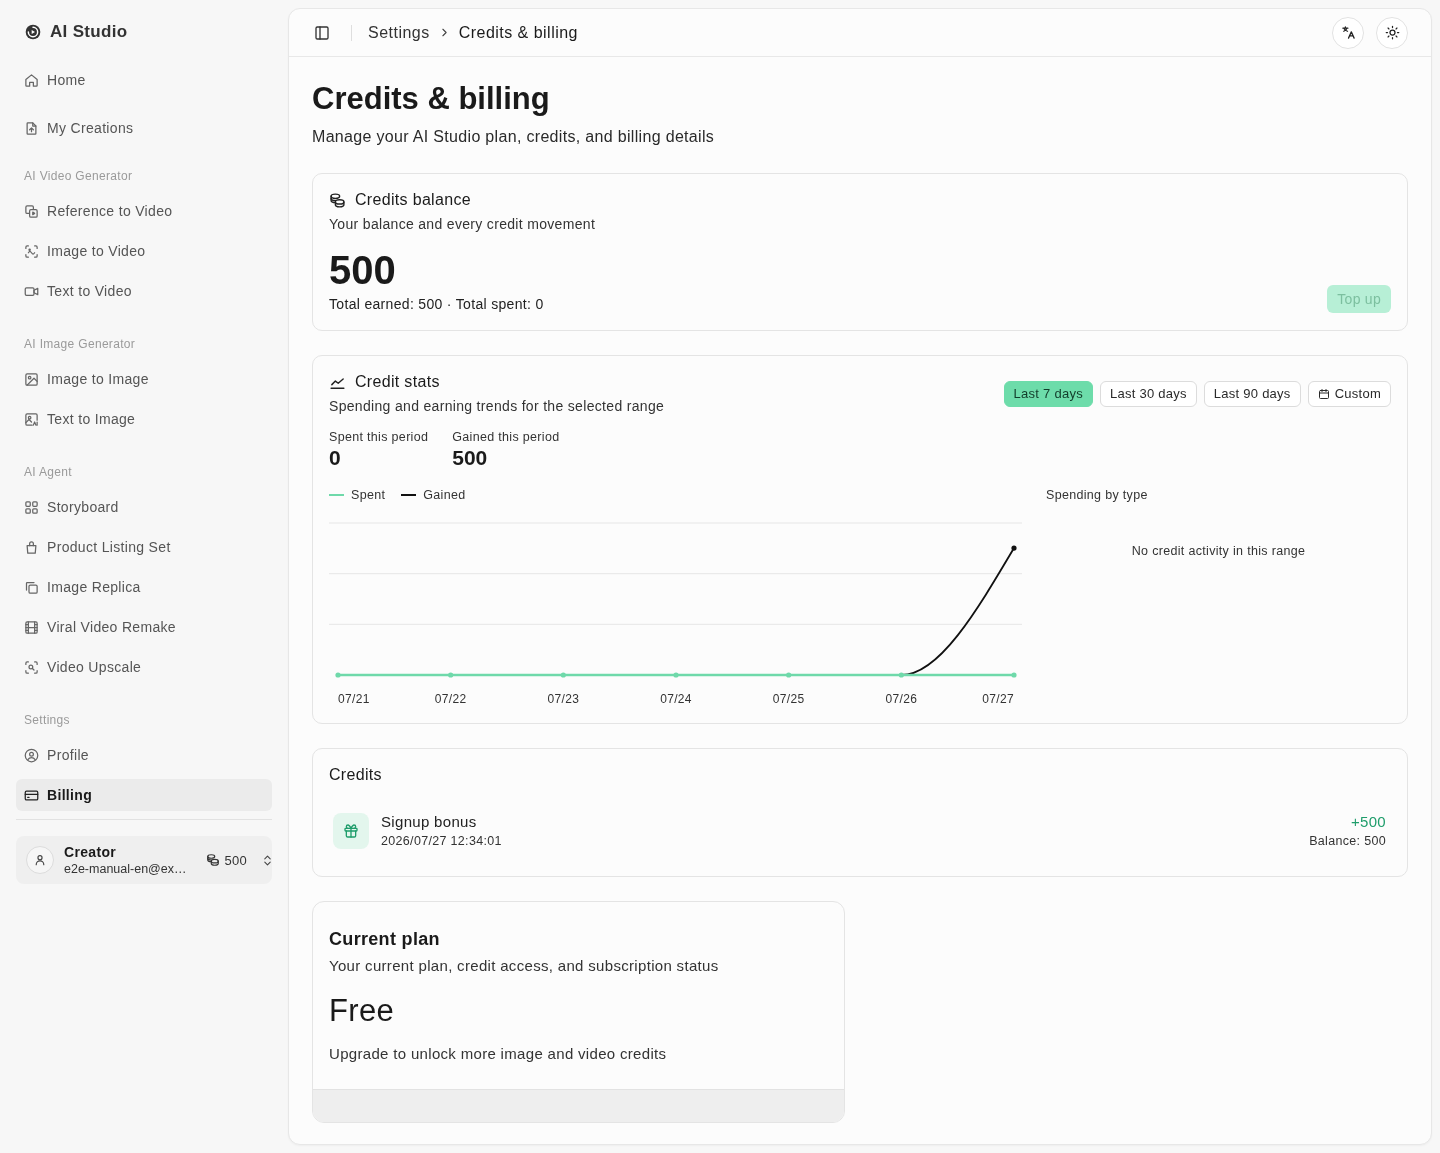 The height and width of the screenshot is (1153, 1440). I want to click on copy-icon, so click(31, 587).